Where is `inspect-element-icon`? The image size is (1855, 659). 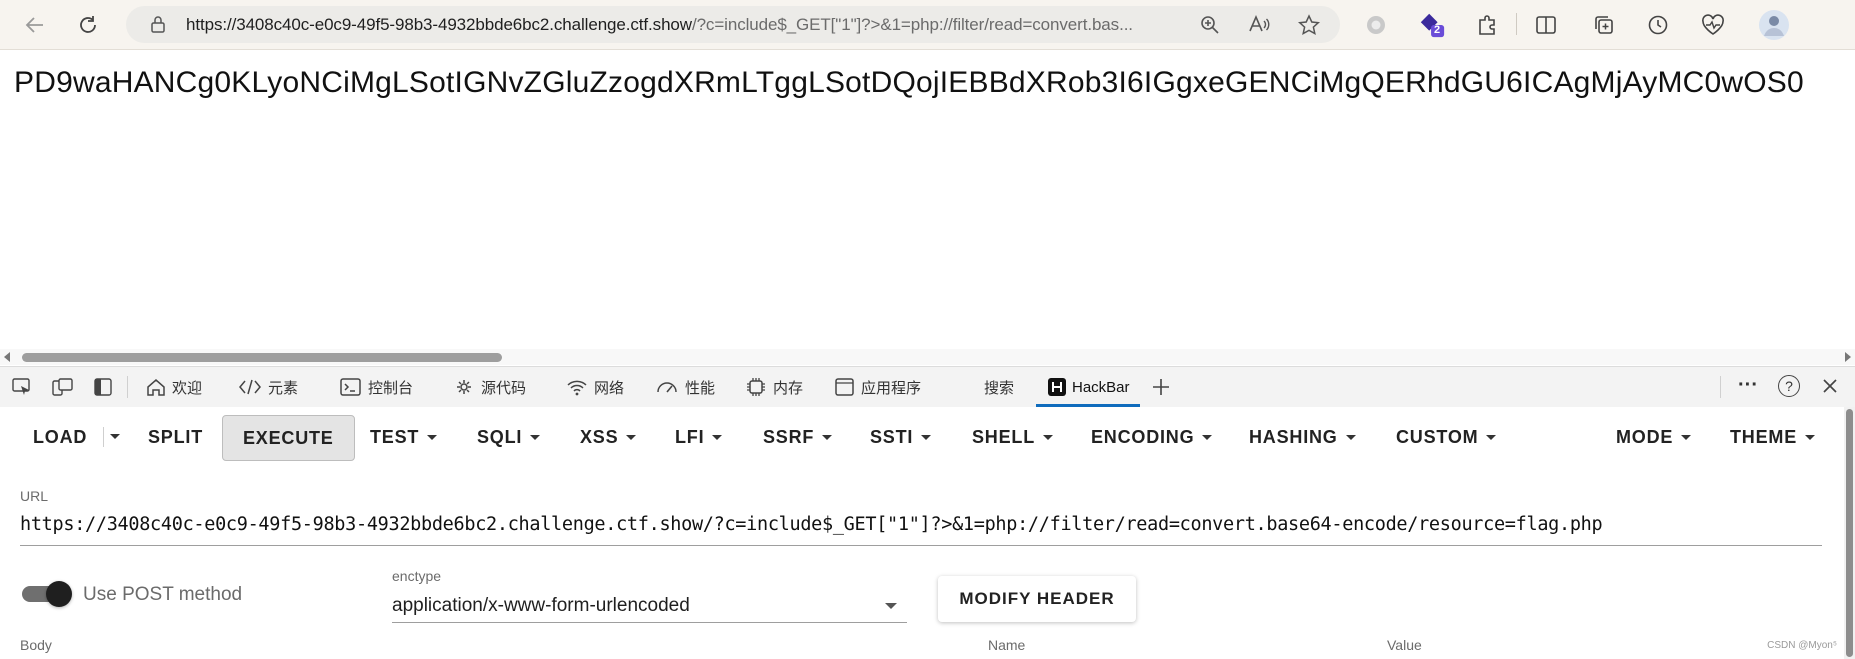 inspect-element-icon is located at coordinates (22, 389).